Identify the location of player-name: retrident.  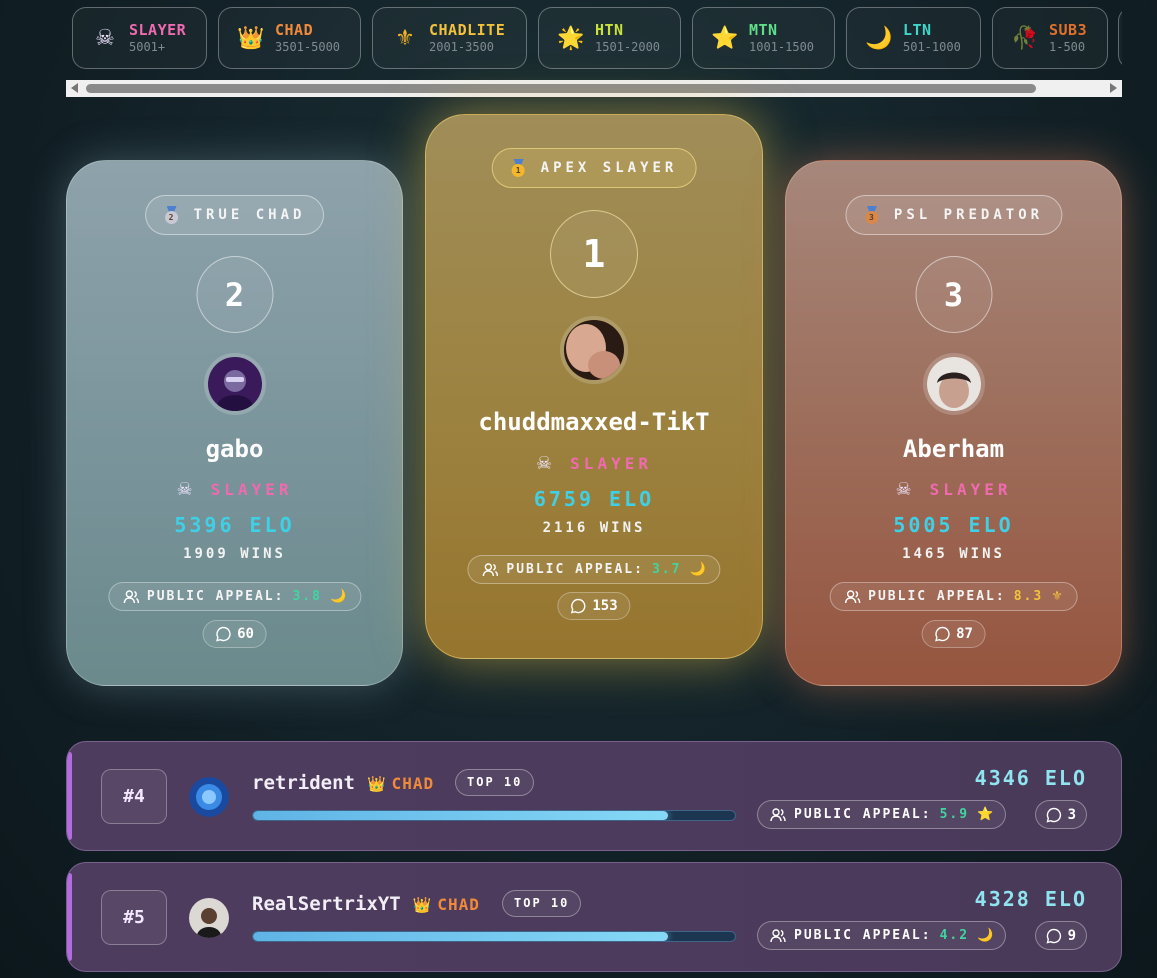
(303, 783).